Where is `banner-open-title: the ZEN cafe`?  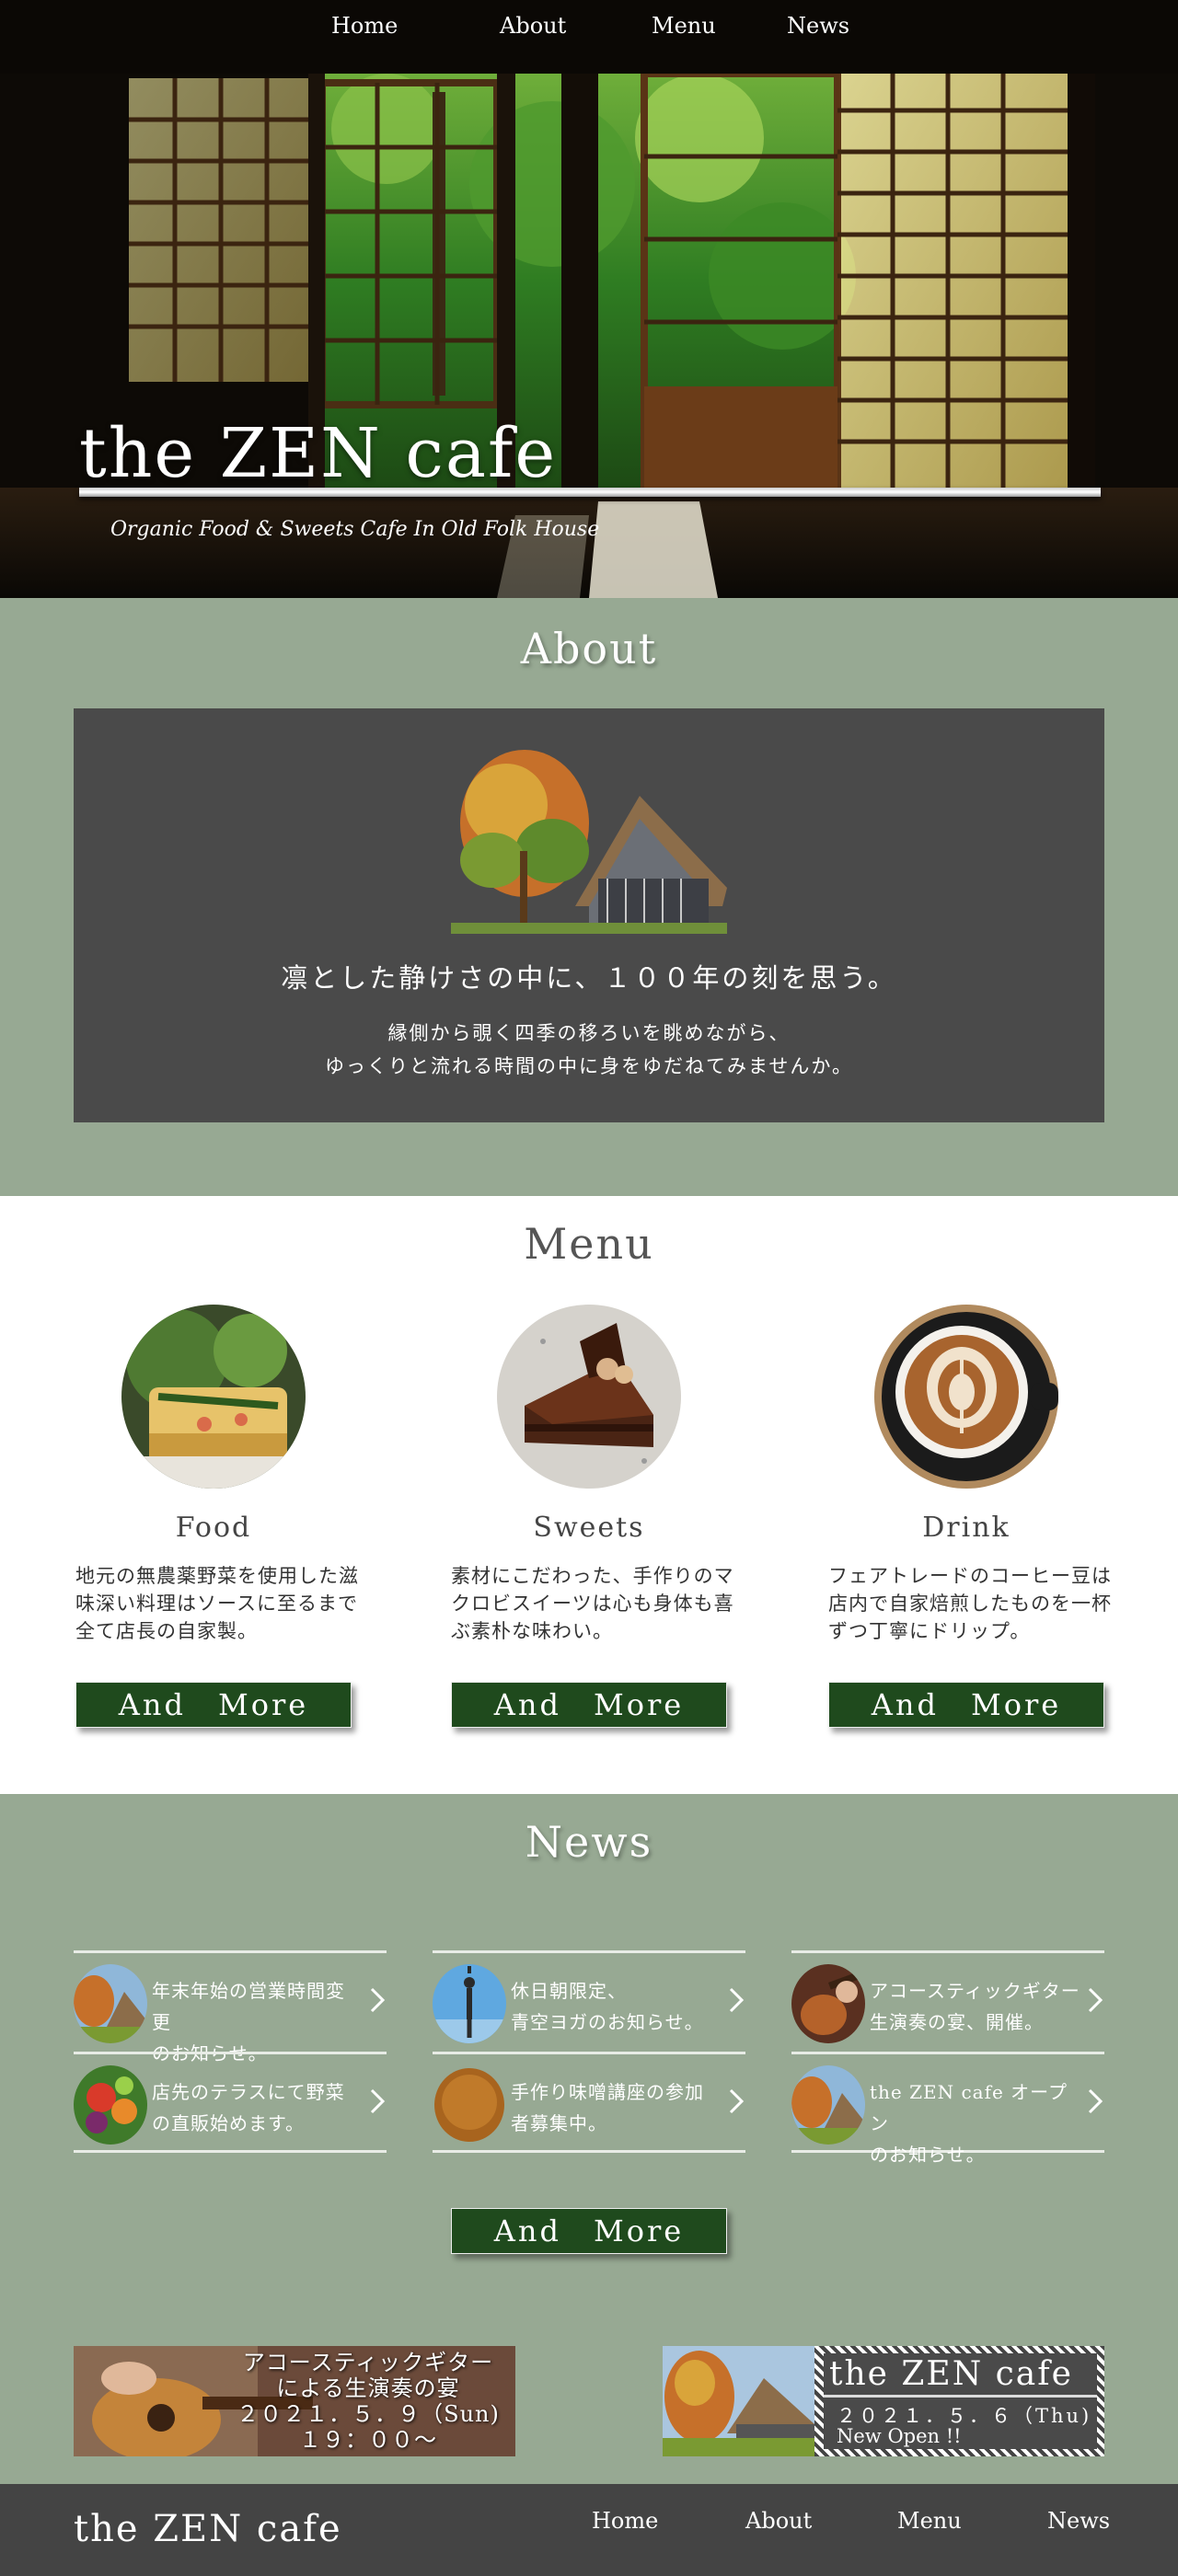 banner-open-title: the ZEN cafe is located at coordinates (951, 2374).